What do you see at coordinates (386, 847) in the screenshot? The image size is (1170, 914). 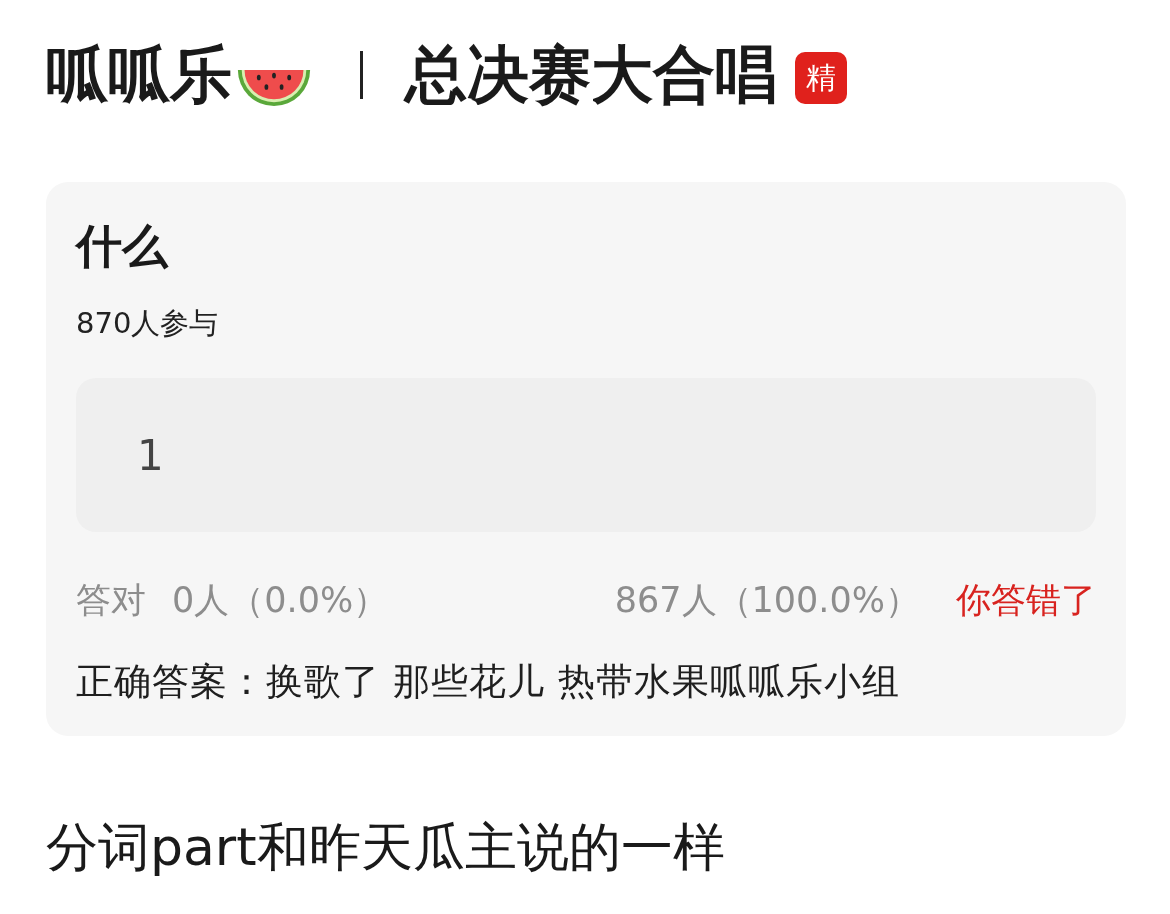 I see `post-body-text: 分词part和昨天瓜主说的一样` at bounding box center [386, 847].